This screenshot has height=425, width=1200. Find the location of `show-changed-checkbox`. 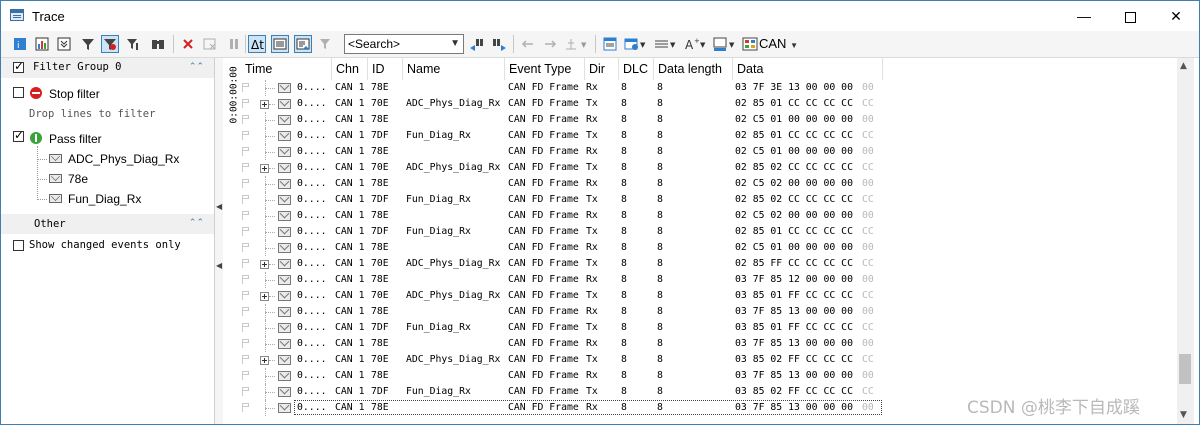

show-changed-checkbox is located at coordinates (18, 245).